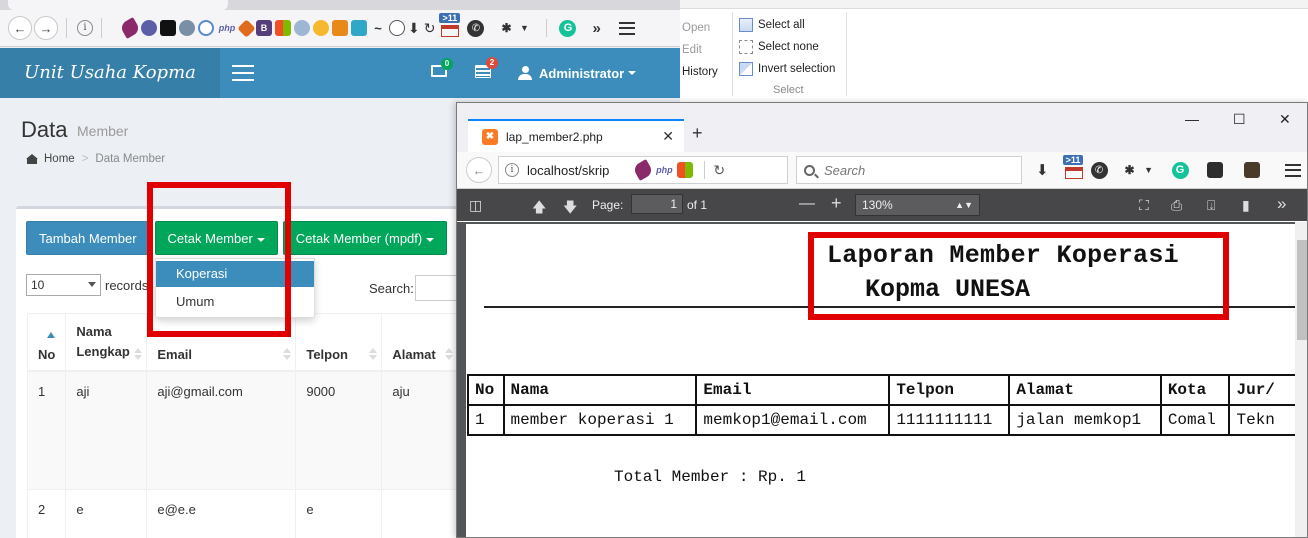 The height and width of the screenshot is (538, 1308). Describe the element at coordinates (807, 204) in the screenshot. I see `zoom-out-icon: —` at that location.